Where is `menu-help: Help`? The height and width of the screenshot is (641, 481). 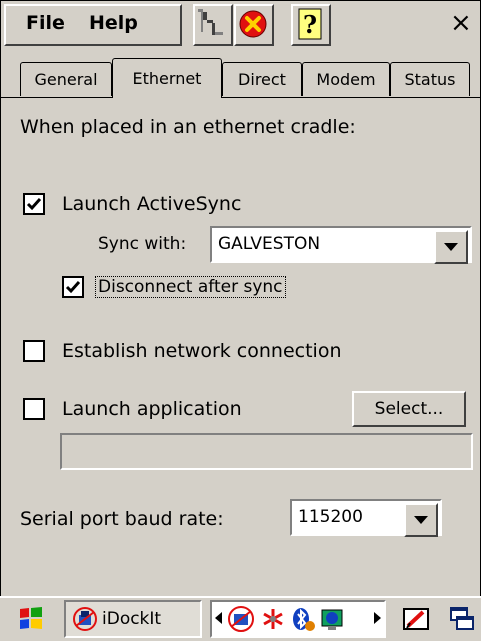
menu-help: Help is located at coordinates (113, 23).